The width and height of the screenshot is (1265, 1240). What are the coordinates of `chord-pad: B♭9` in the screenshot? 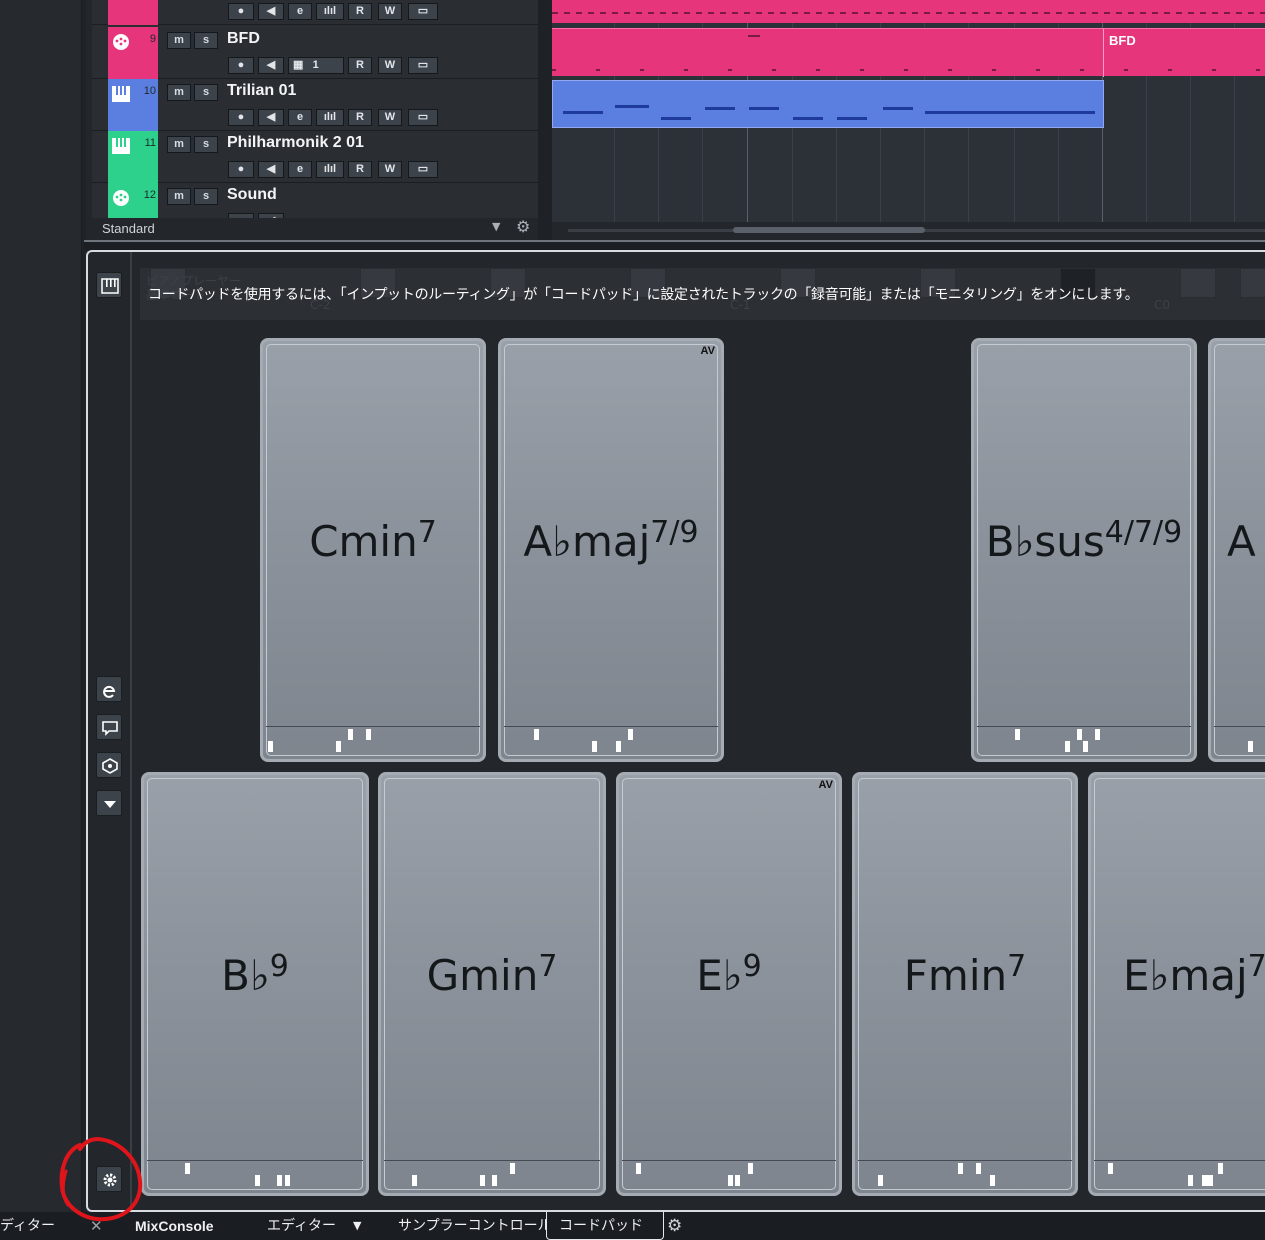 It's located at (255, 984).